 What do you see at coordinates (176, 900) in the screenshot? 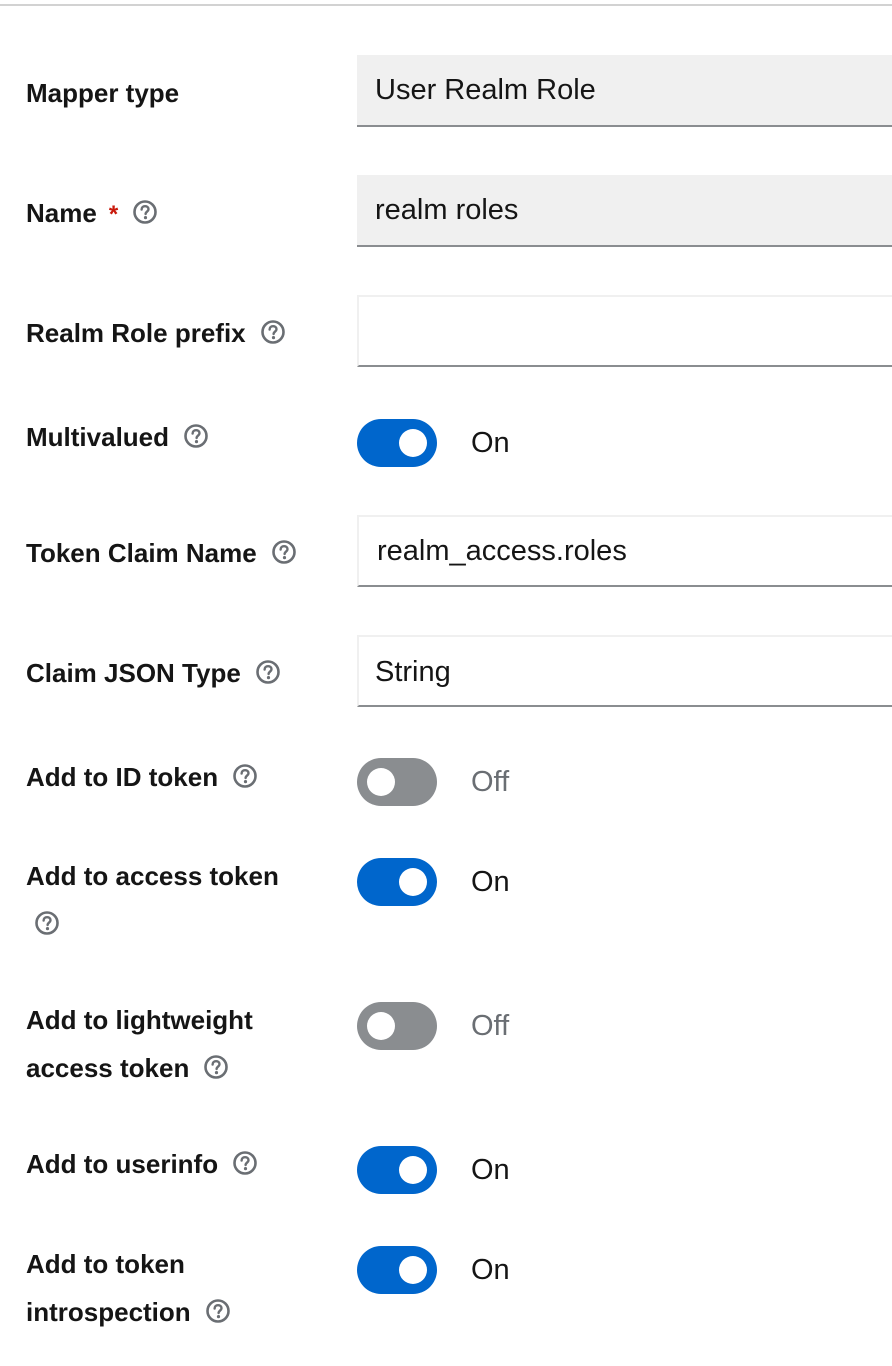
I see `add-to-access-token-label: Add to access token` at bounding box center [176, 900].